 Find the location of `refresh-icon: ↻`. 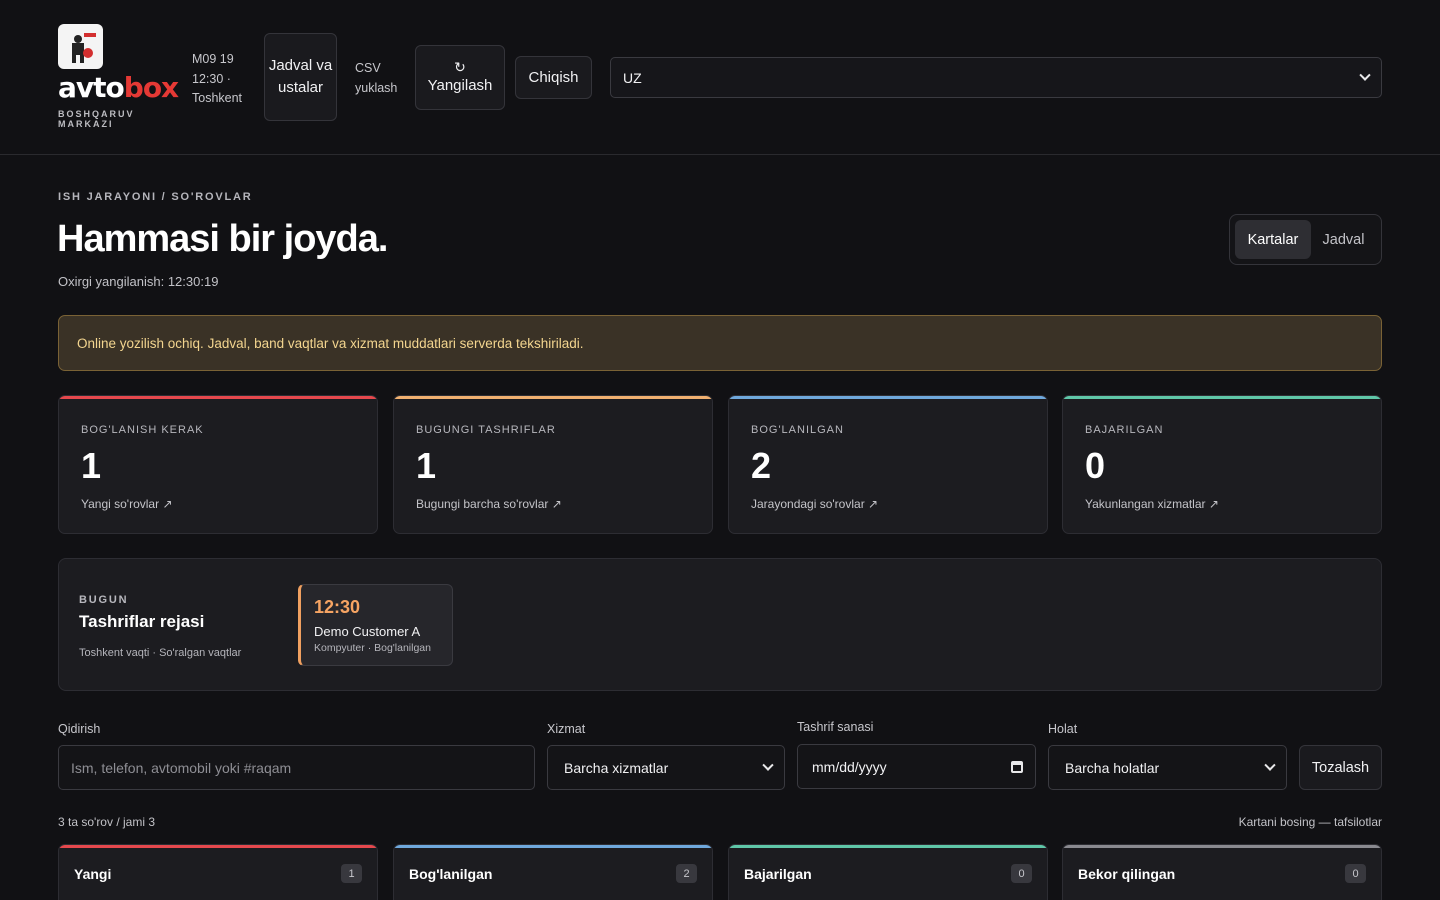

refresh-icon: ↻ is located at coordinates (460, 67).